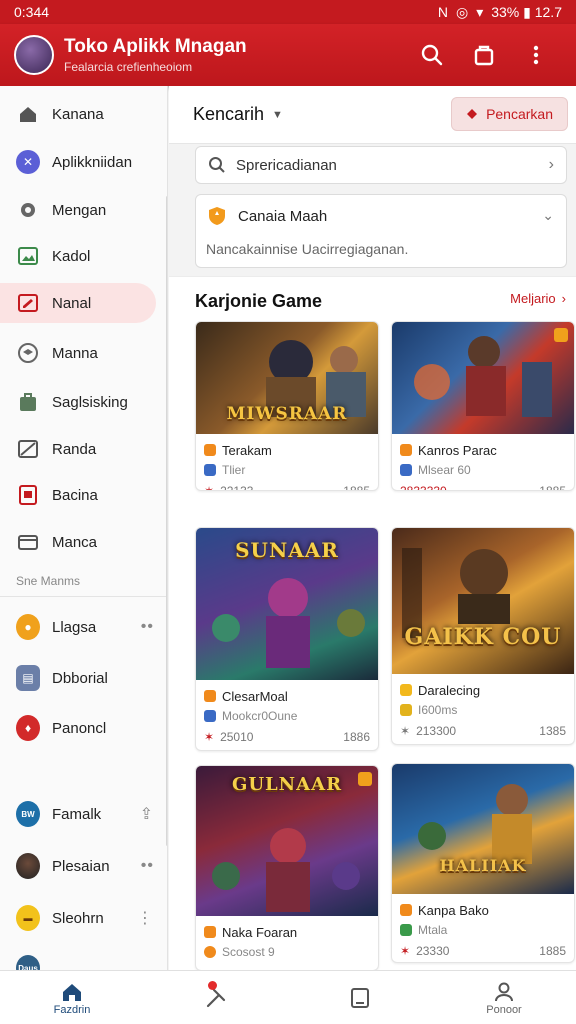  Describe the element at coordinates (287, 406) in the screenshot. I see `game-card: MIWSRAAR Terakam Tlier ✶ 22133 1885` at that location.